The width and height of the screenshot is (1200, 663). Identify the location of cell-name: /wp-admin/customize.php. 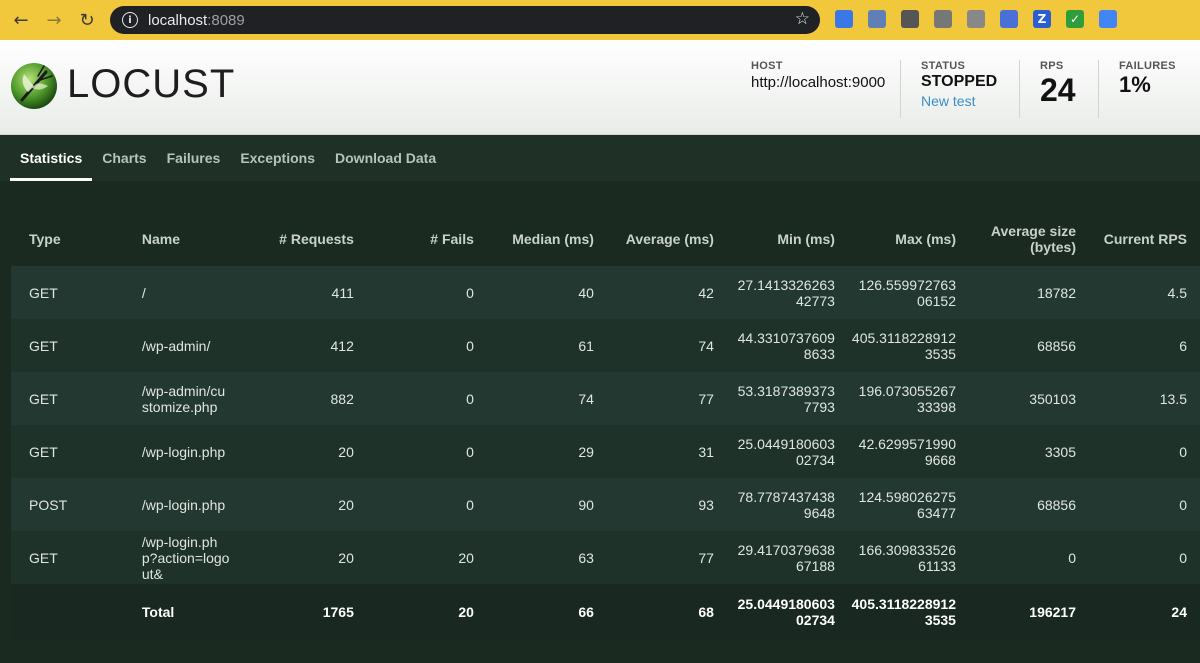
(183, 398).